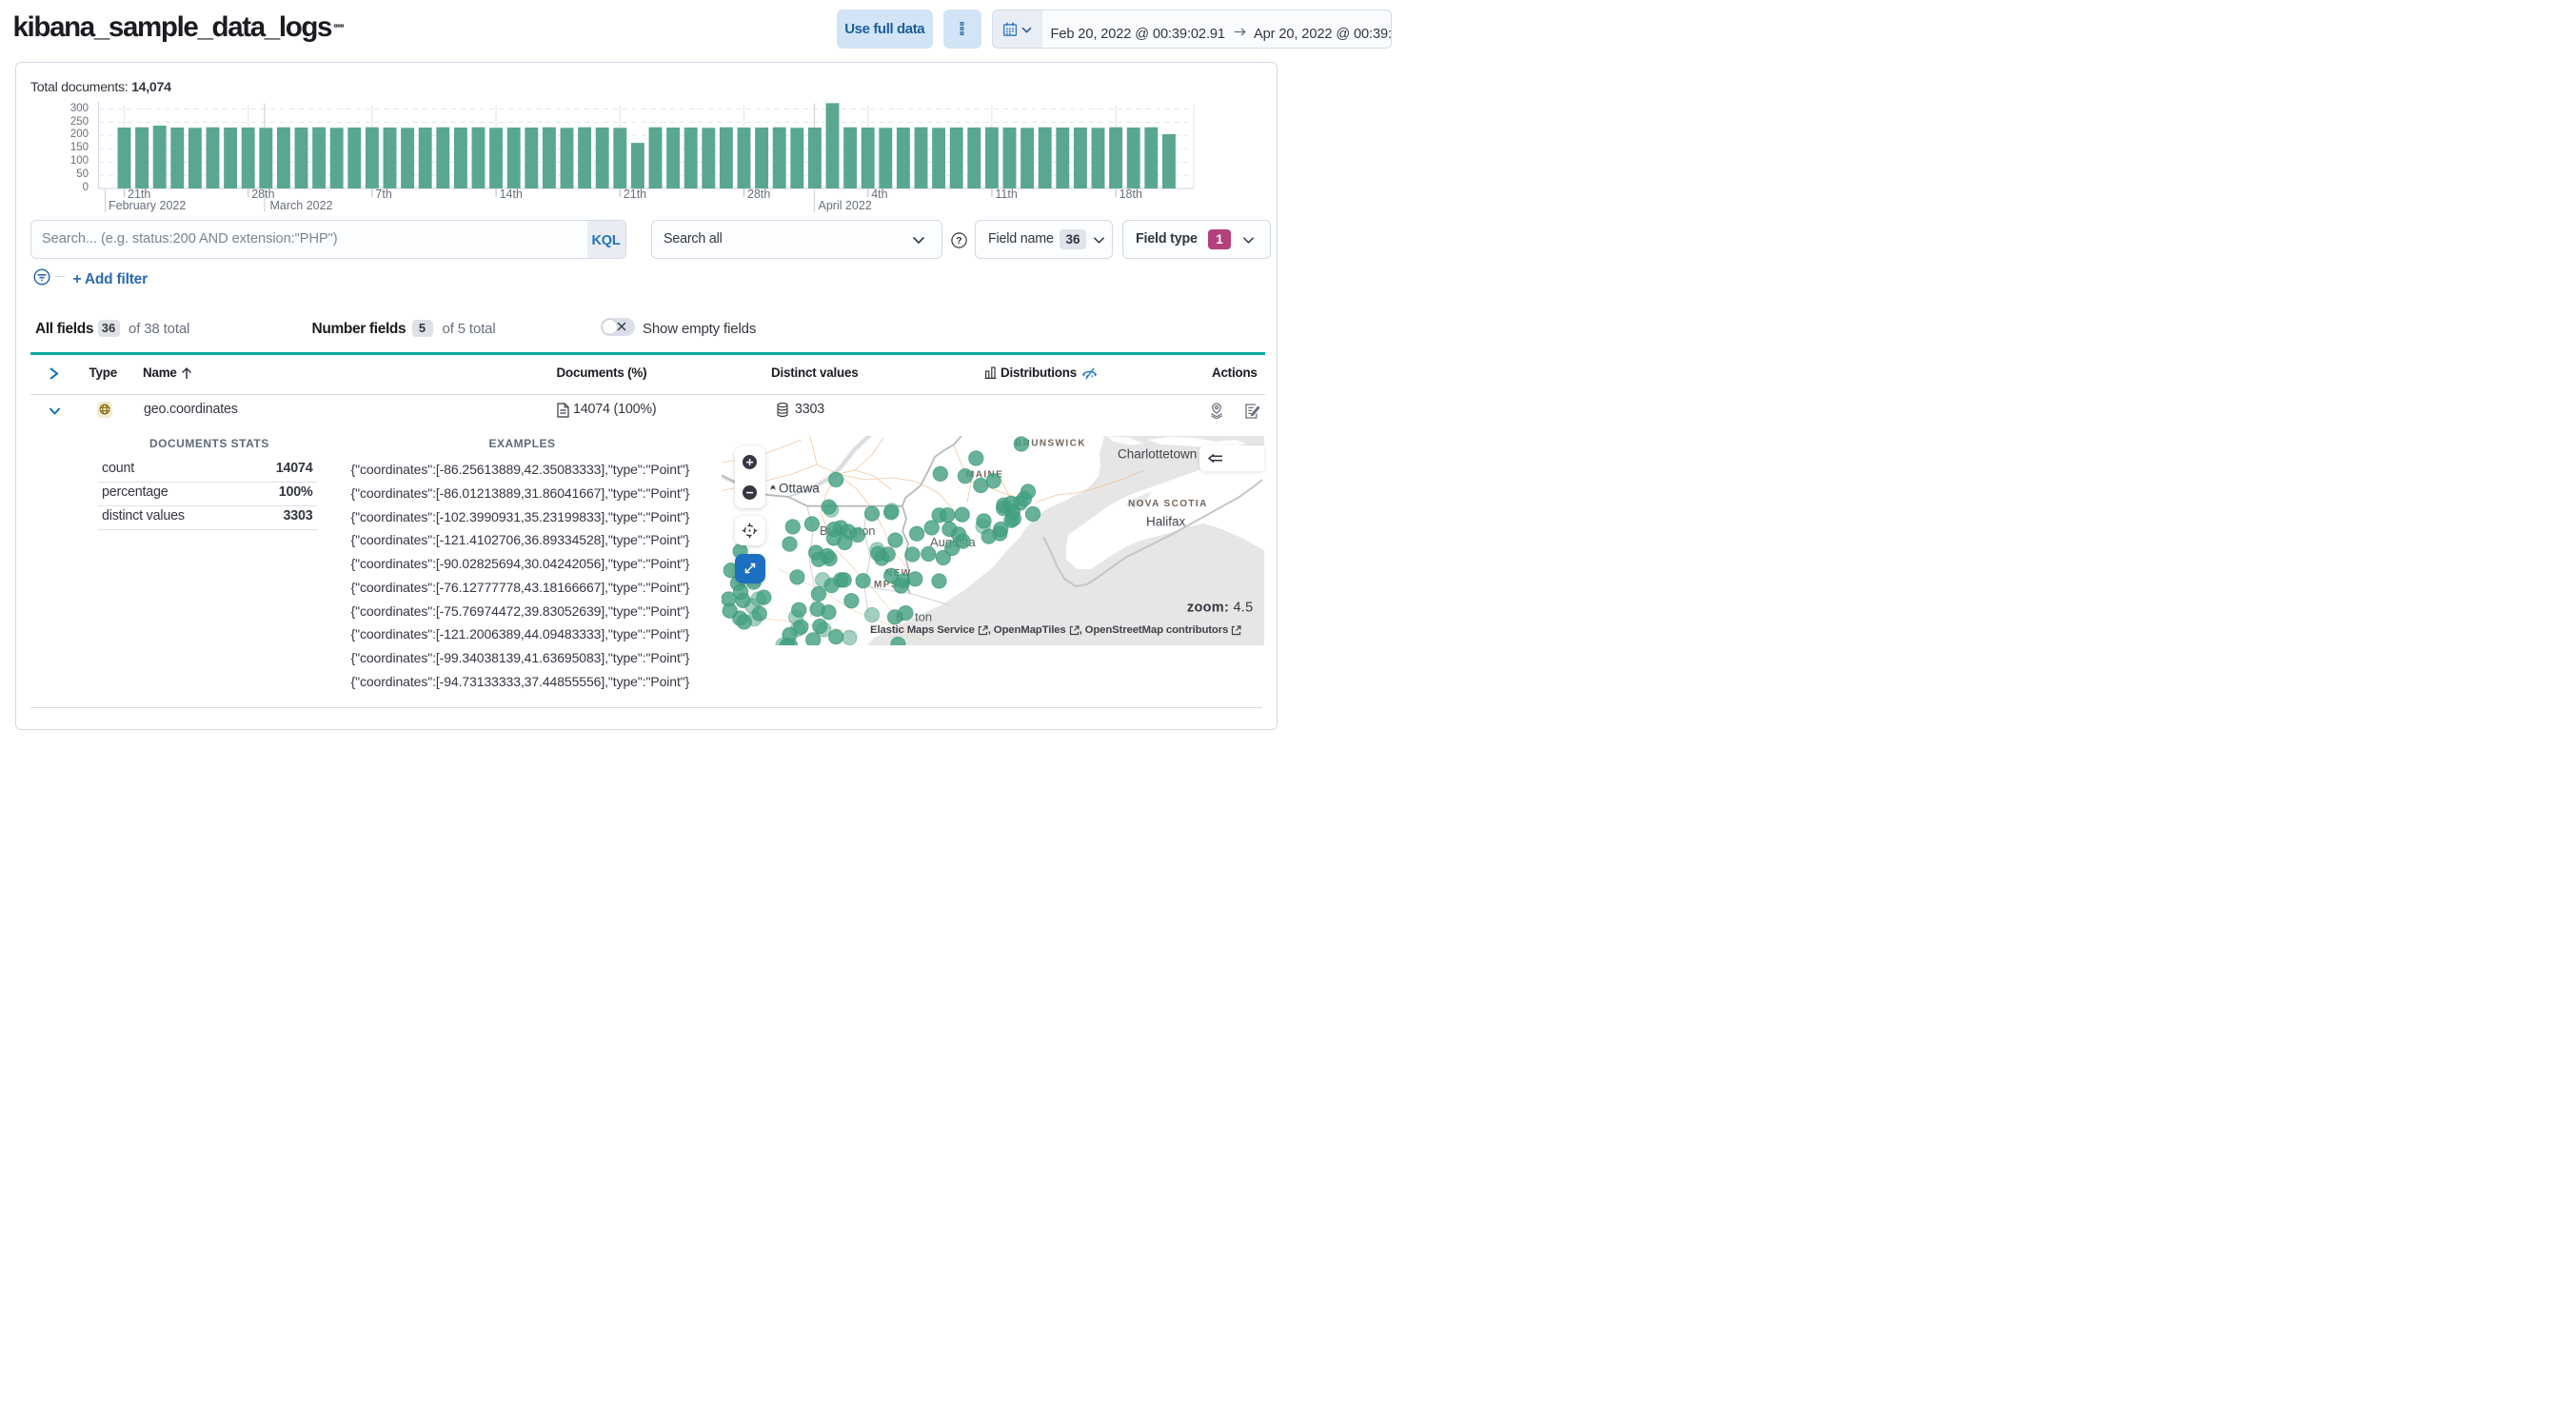 This screenshot has width=2576, height=1422. What do you see at coordinates (1168, 504) in the screenshot?
I see `svg-text: NOVA SCOTIA` at bounding box center [1168, 504].